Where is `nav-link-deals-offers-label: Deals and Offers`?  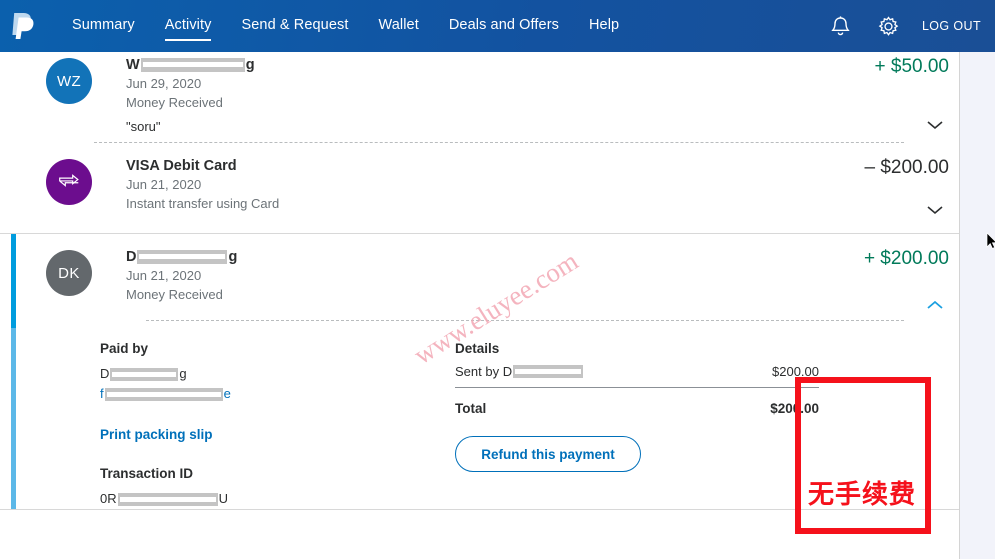 nav-link-deals-offers-label: Deals and Offers is located at coordinates (503, 25).